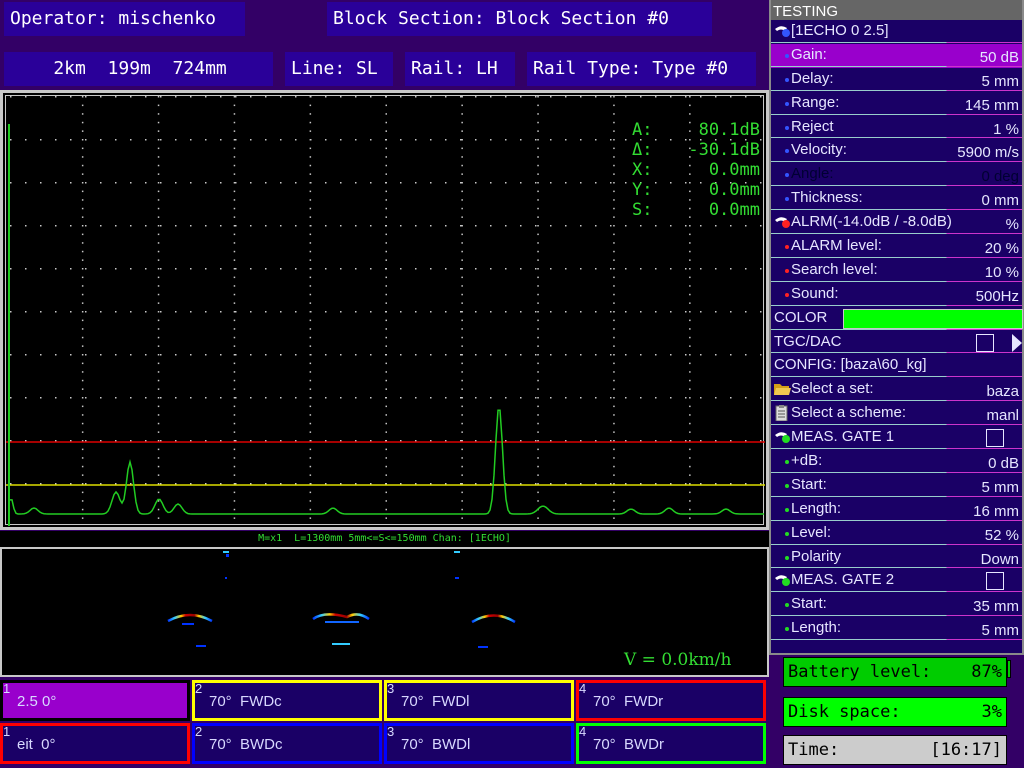 Image resolution: width=1024 pixels, height=768 pixels. Describe the element at coordinates (896, 151) in the screenshot. I see `param-velocity: Velocity: 5900 m/s` at that location.